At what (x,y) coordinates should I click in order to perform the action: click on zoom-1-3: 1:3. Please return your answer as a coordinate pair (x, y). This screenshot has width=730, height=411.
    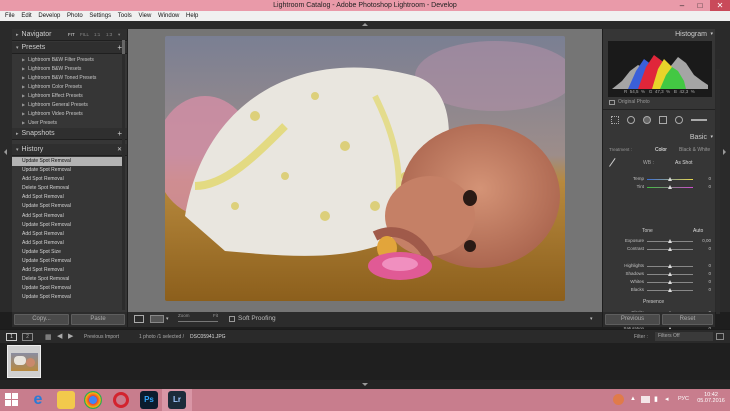
    Looking at the image, I should click on (109, 35).